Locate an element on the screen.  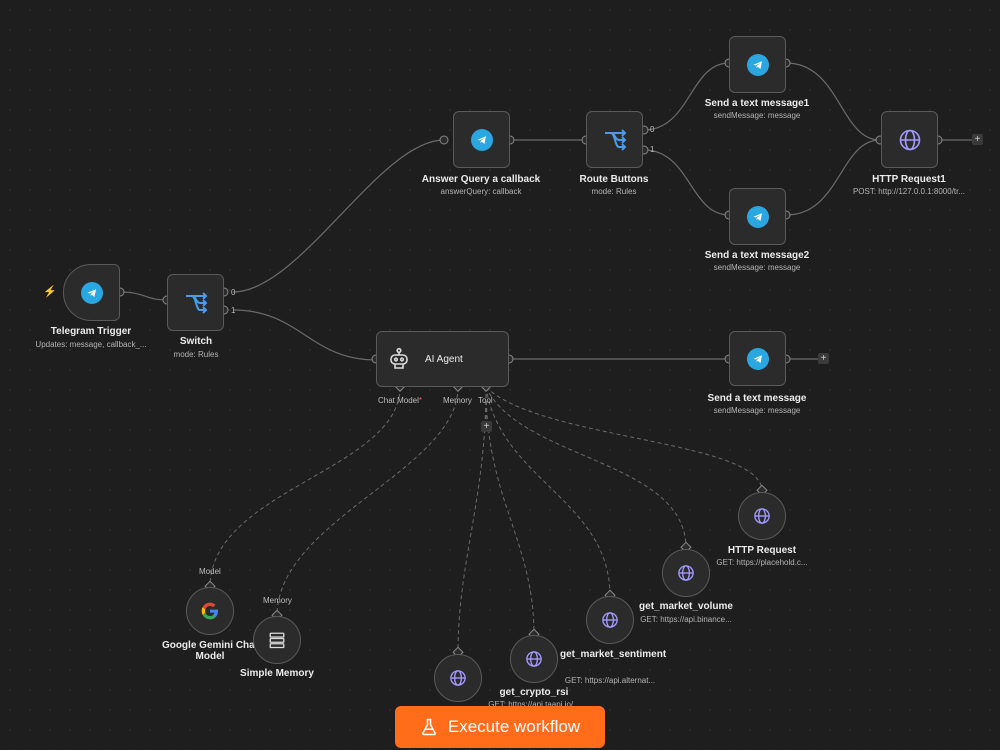
send-text-2-node is located at coordinates (757, 216).